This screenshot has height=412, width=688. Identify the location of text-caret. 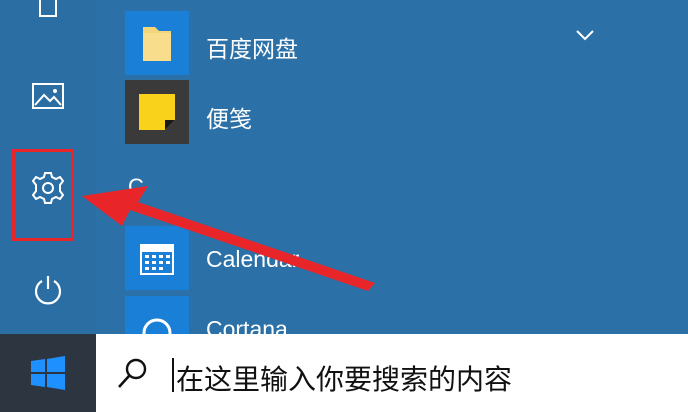
(173, 375).